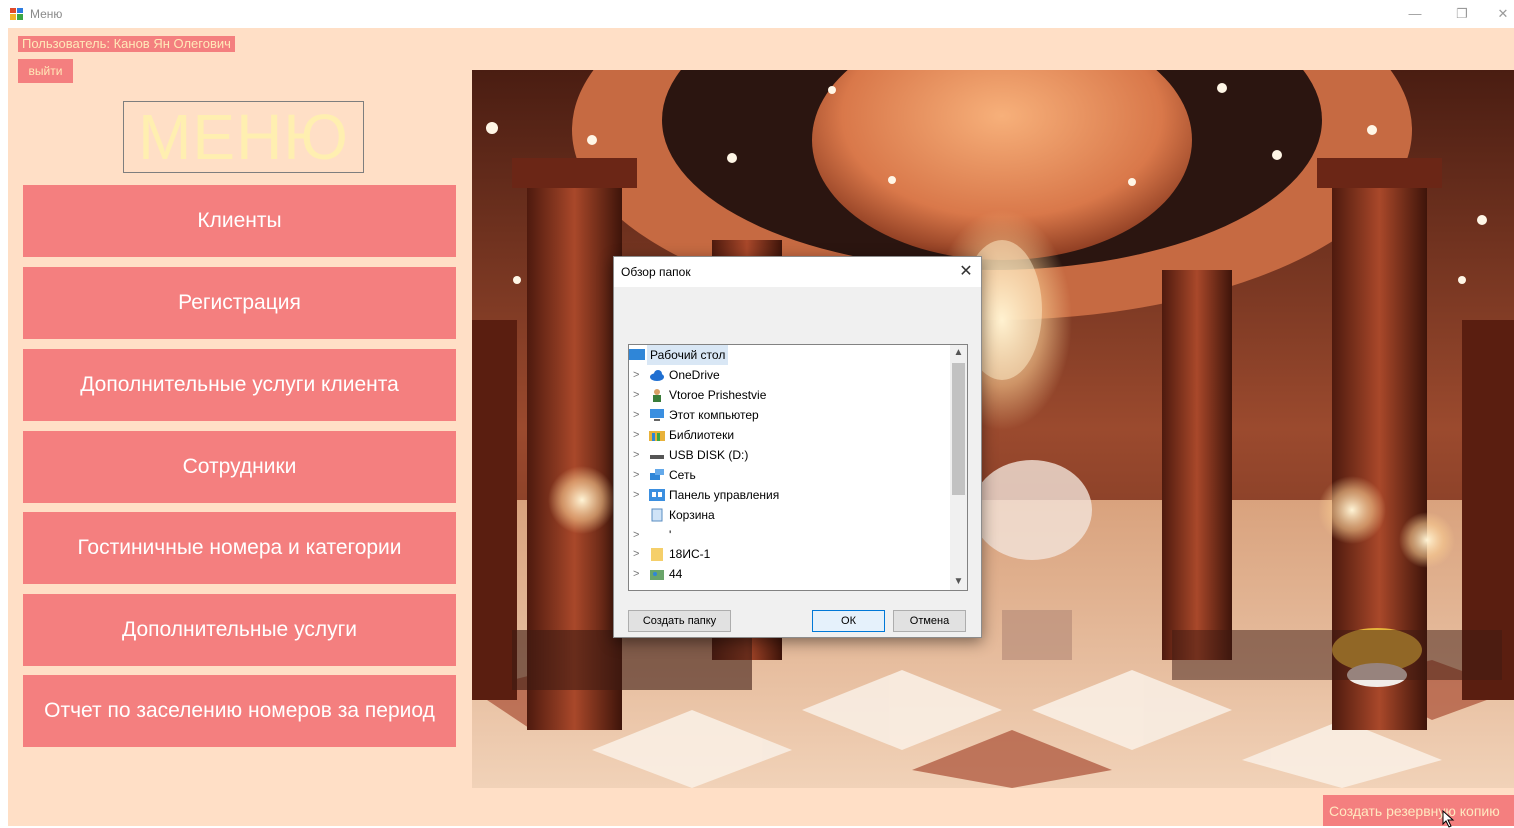 The height and width of the screenshot is (828, 1514). I want to click on scroll-down-icon: ▼, so click(958, 582).